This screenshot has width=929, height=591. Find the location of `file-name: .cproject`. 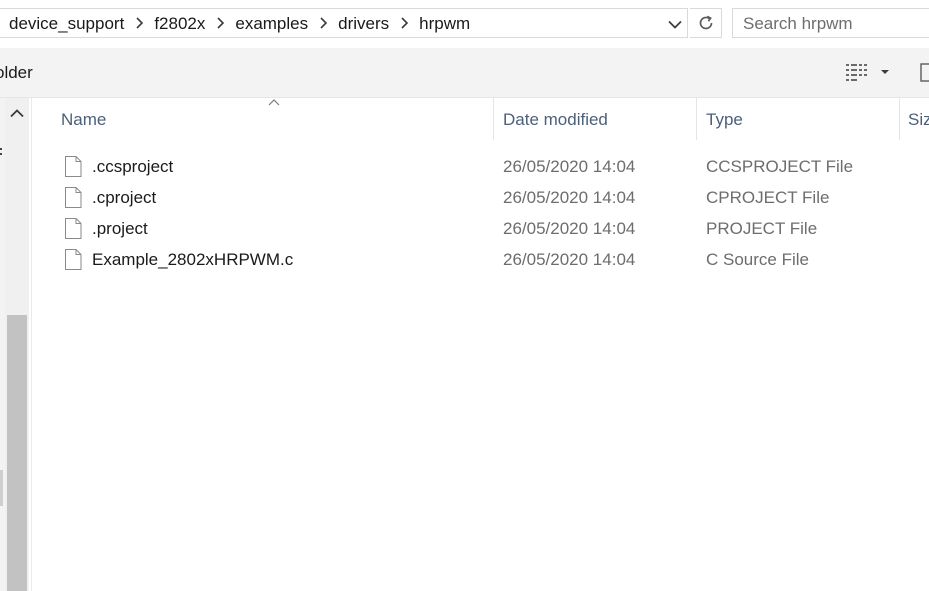

file-name: .cproject is located at coordinates (124, 197).